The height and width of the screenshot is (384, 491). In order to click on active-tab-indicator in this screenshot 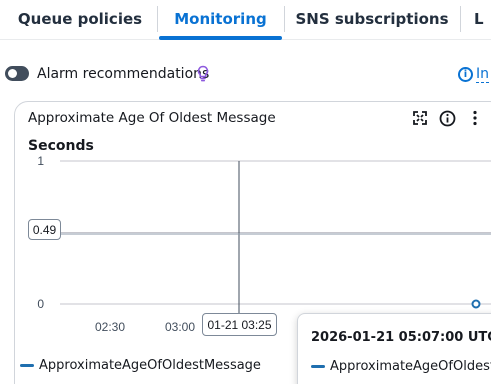, I will do `click(220, 38)`.